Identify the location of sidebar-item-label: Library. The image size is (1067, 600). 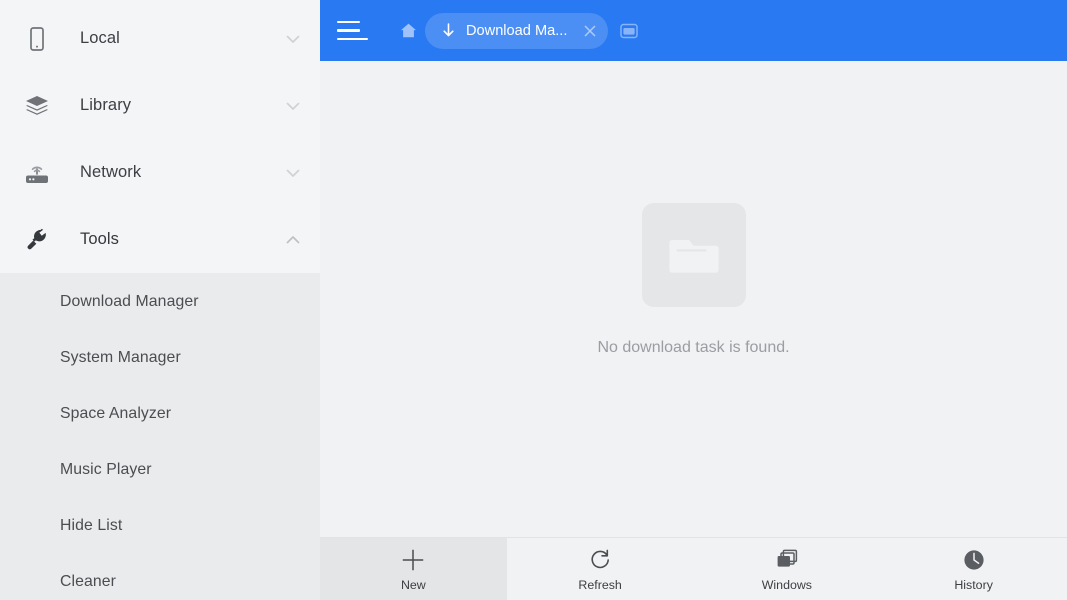
(106, 105).